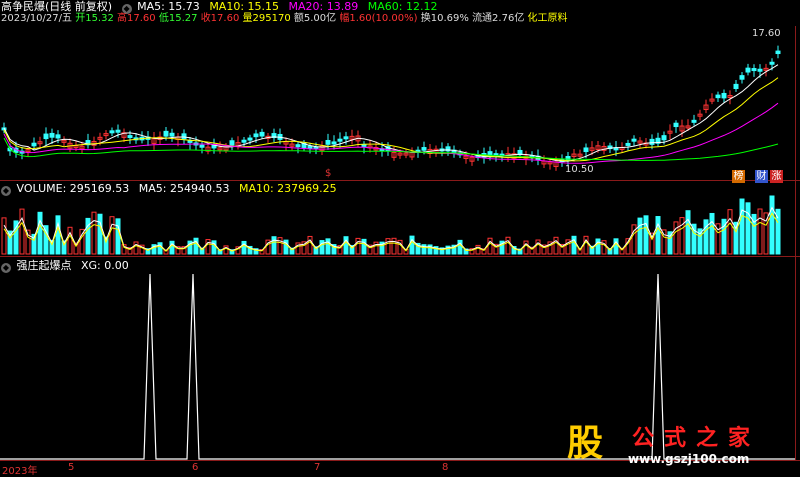 The height and width of the screenshot is (477, 800). I want to click on high-price-label: 17.60, so click(766, 33).